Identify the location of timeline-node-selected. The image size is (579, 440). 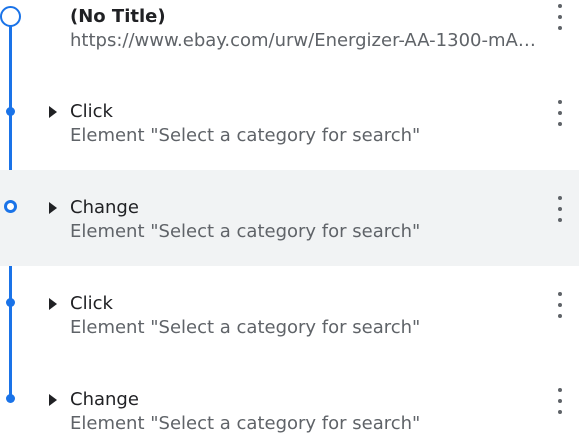
(10, 206).